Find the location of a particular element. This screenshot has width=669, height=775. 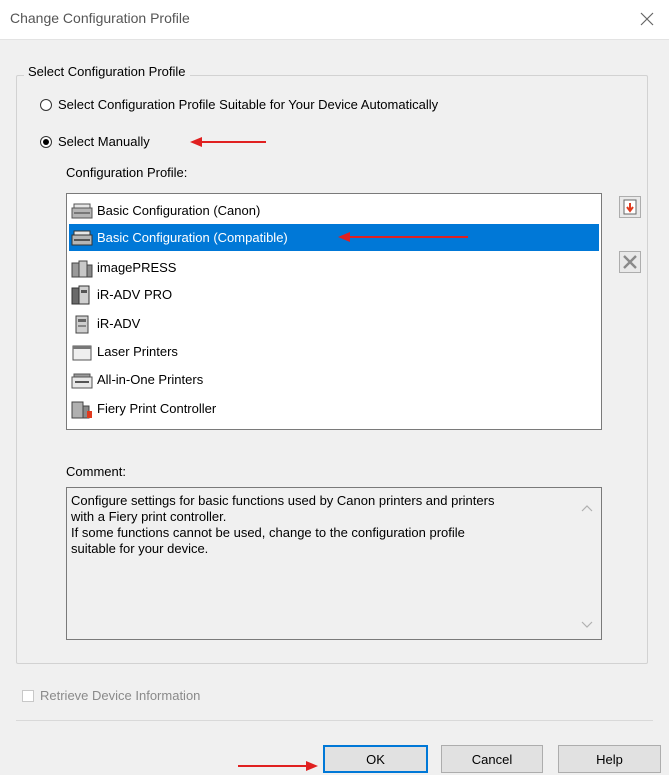

list-item: Laser Printers is located at coordinates (334, 351).